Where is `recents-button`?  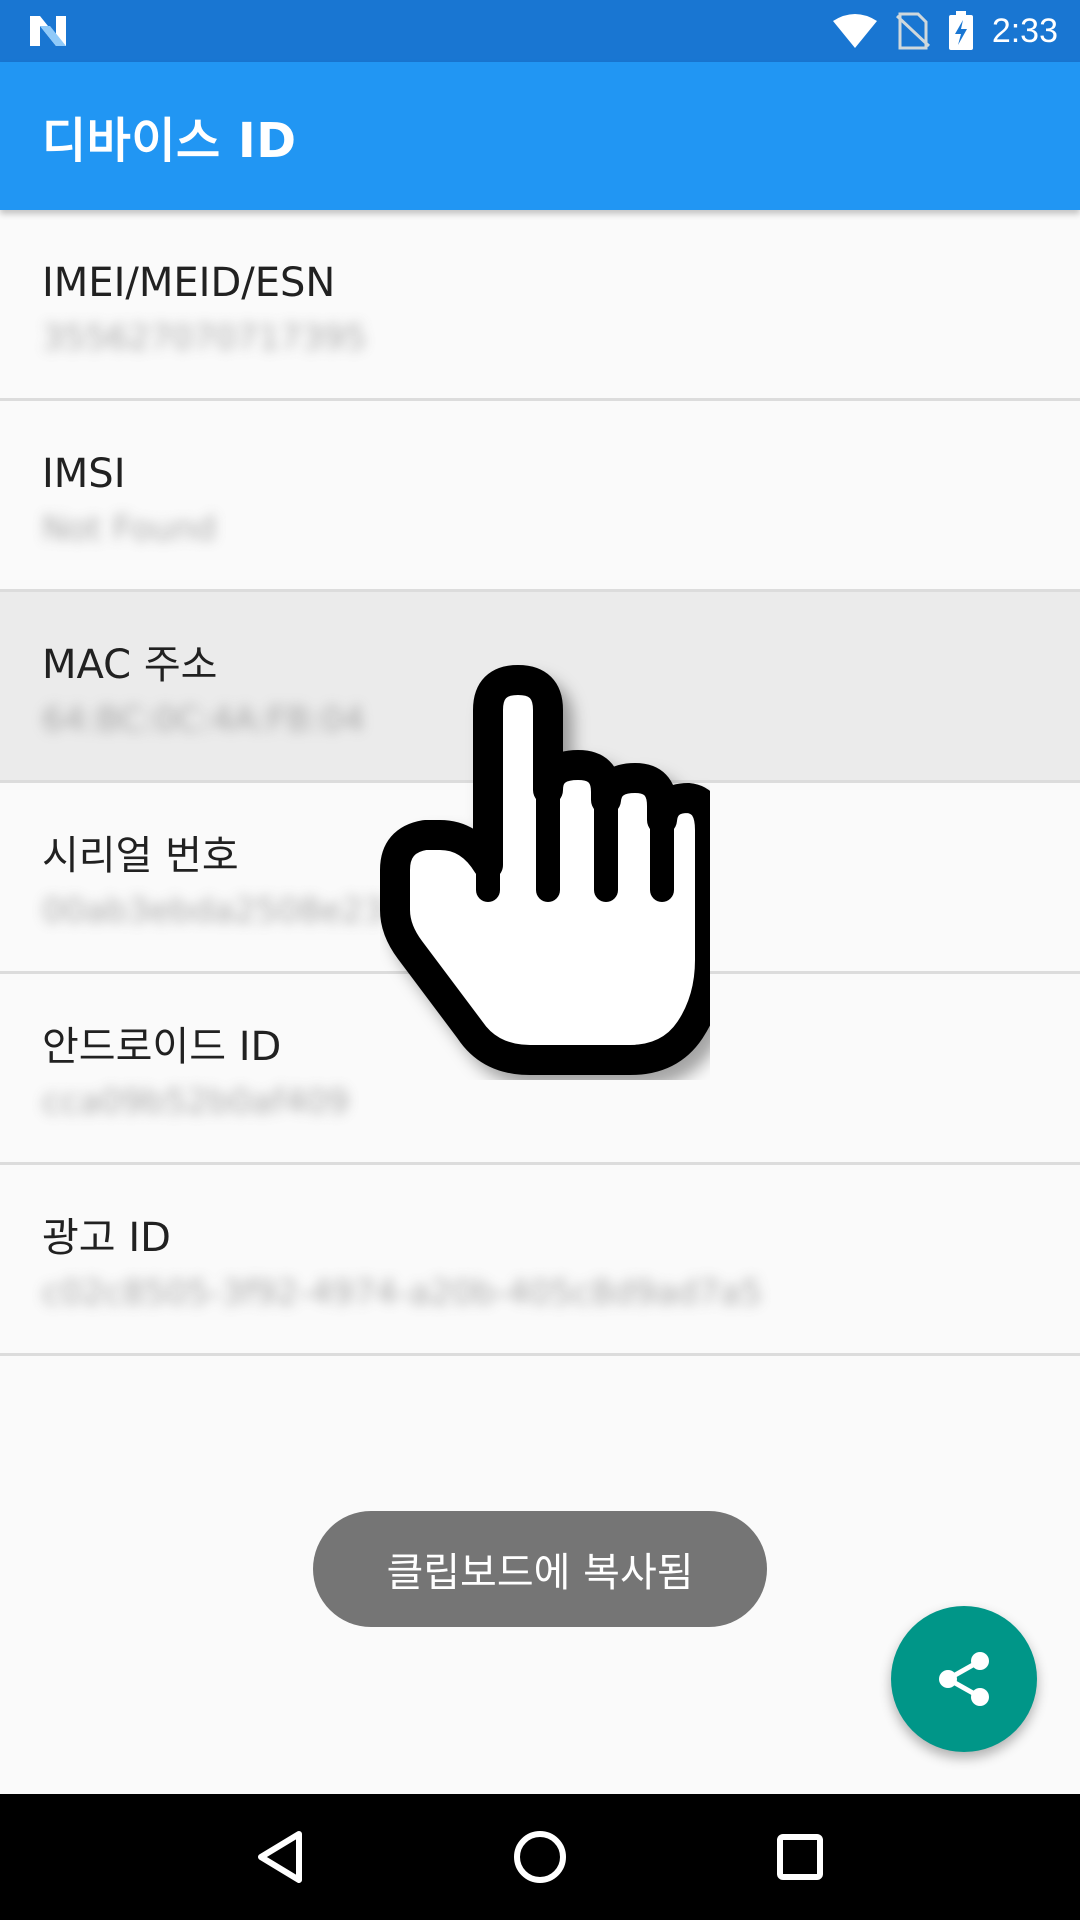
recents-button is located at coordinates (800, 1857).